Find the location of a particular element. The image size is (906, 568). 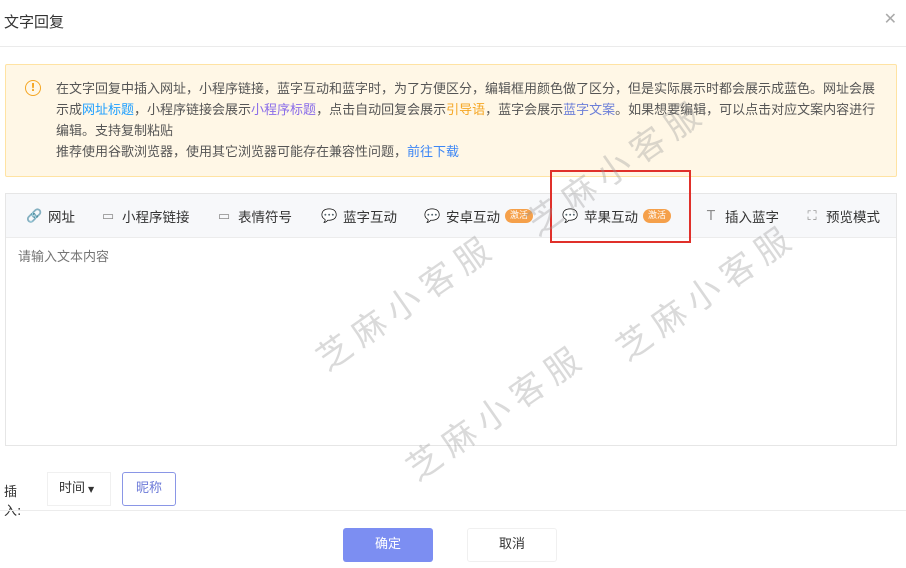

insert-variable-select: 时间 ▼ is located at coordinates (79, 489).